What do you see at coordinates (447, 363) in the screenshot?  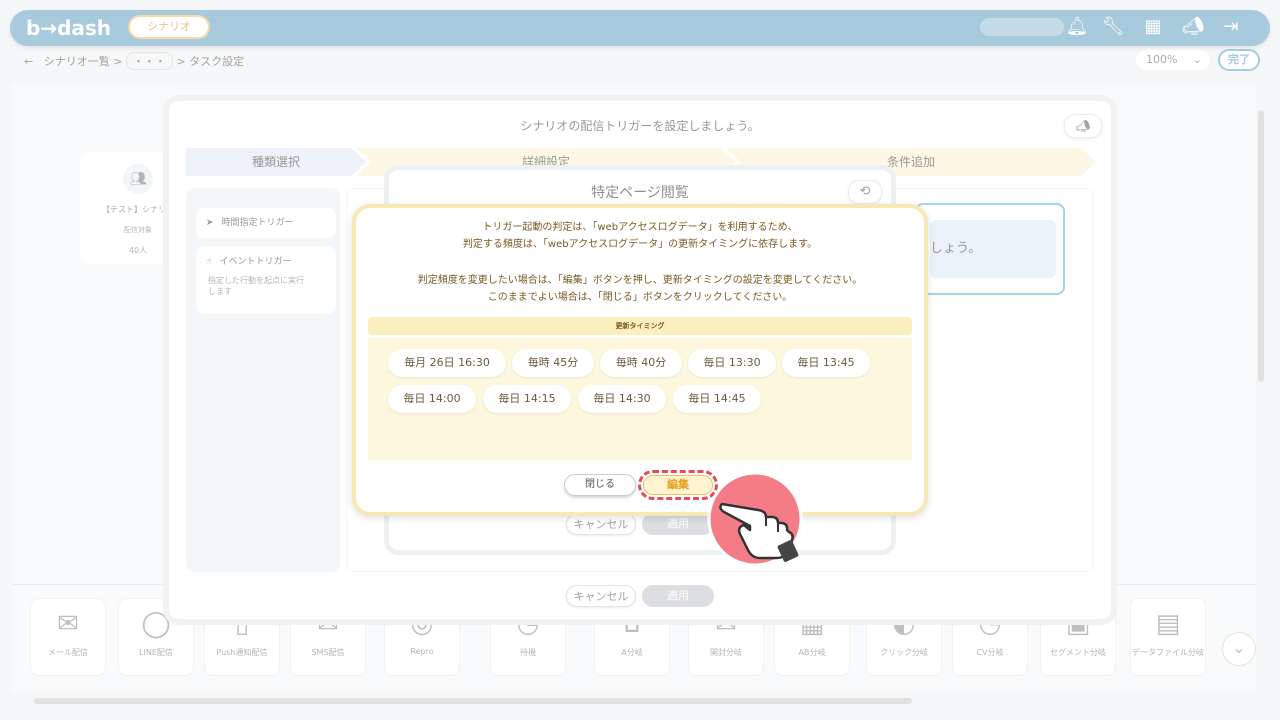 I see `timing-chip: 毎月 26日 16:30` at bounding box center [447, 363].